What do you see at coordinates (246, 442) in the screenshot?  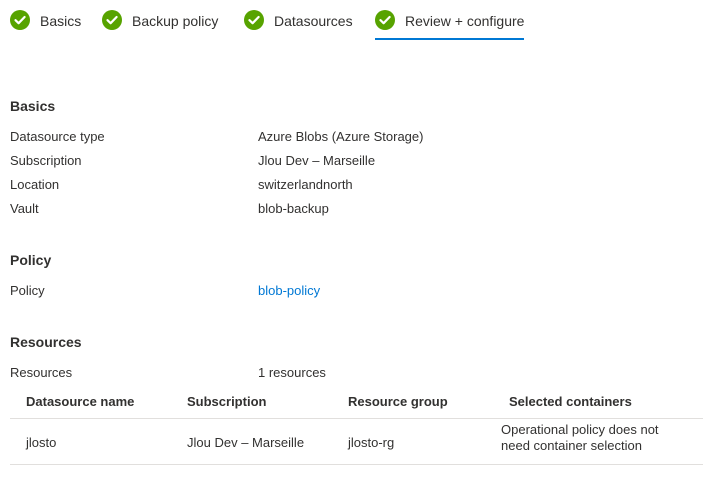 I see `cell-subscription: Jlou Dev – Marseille` at bounding box center [246, 442].